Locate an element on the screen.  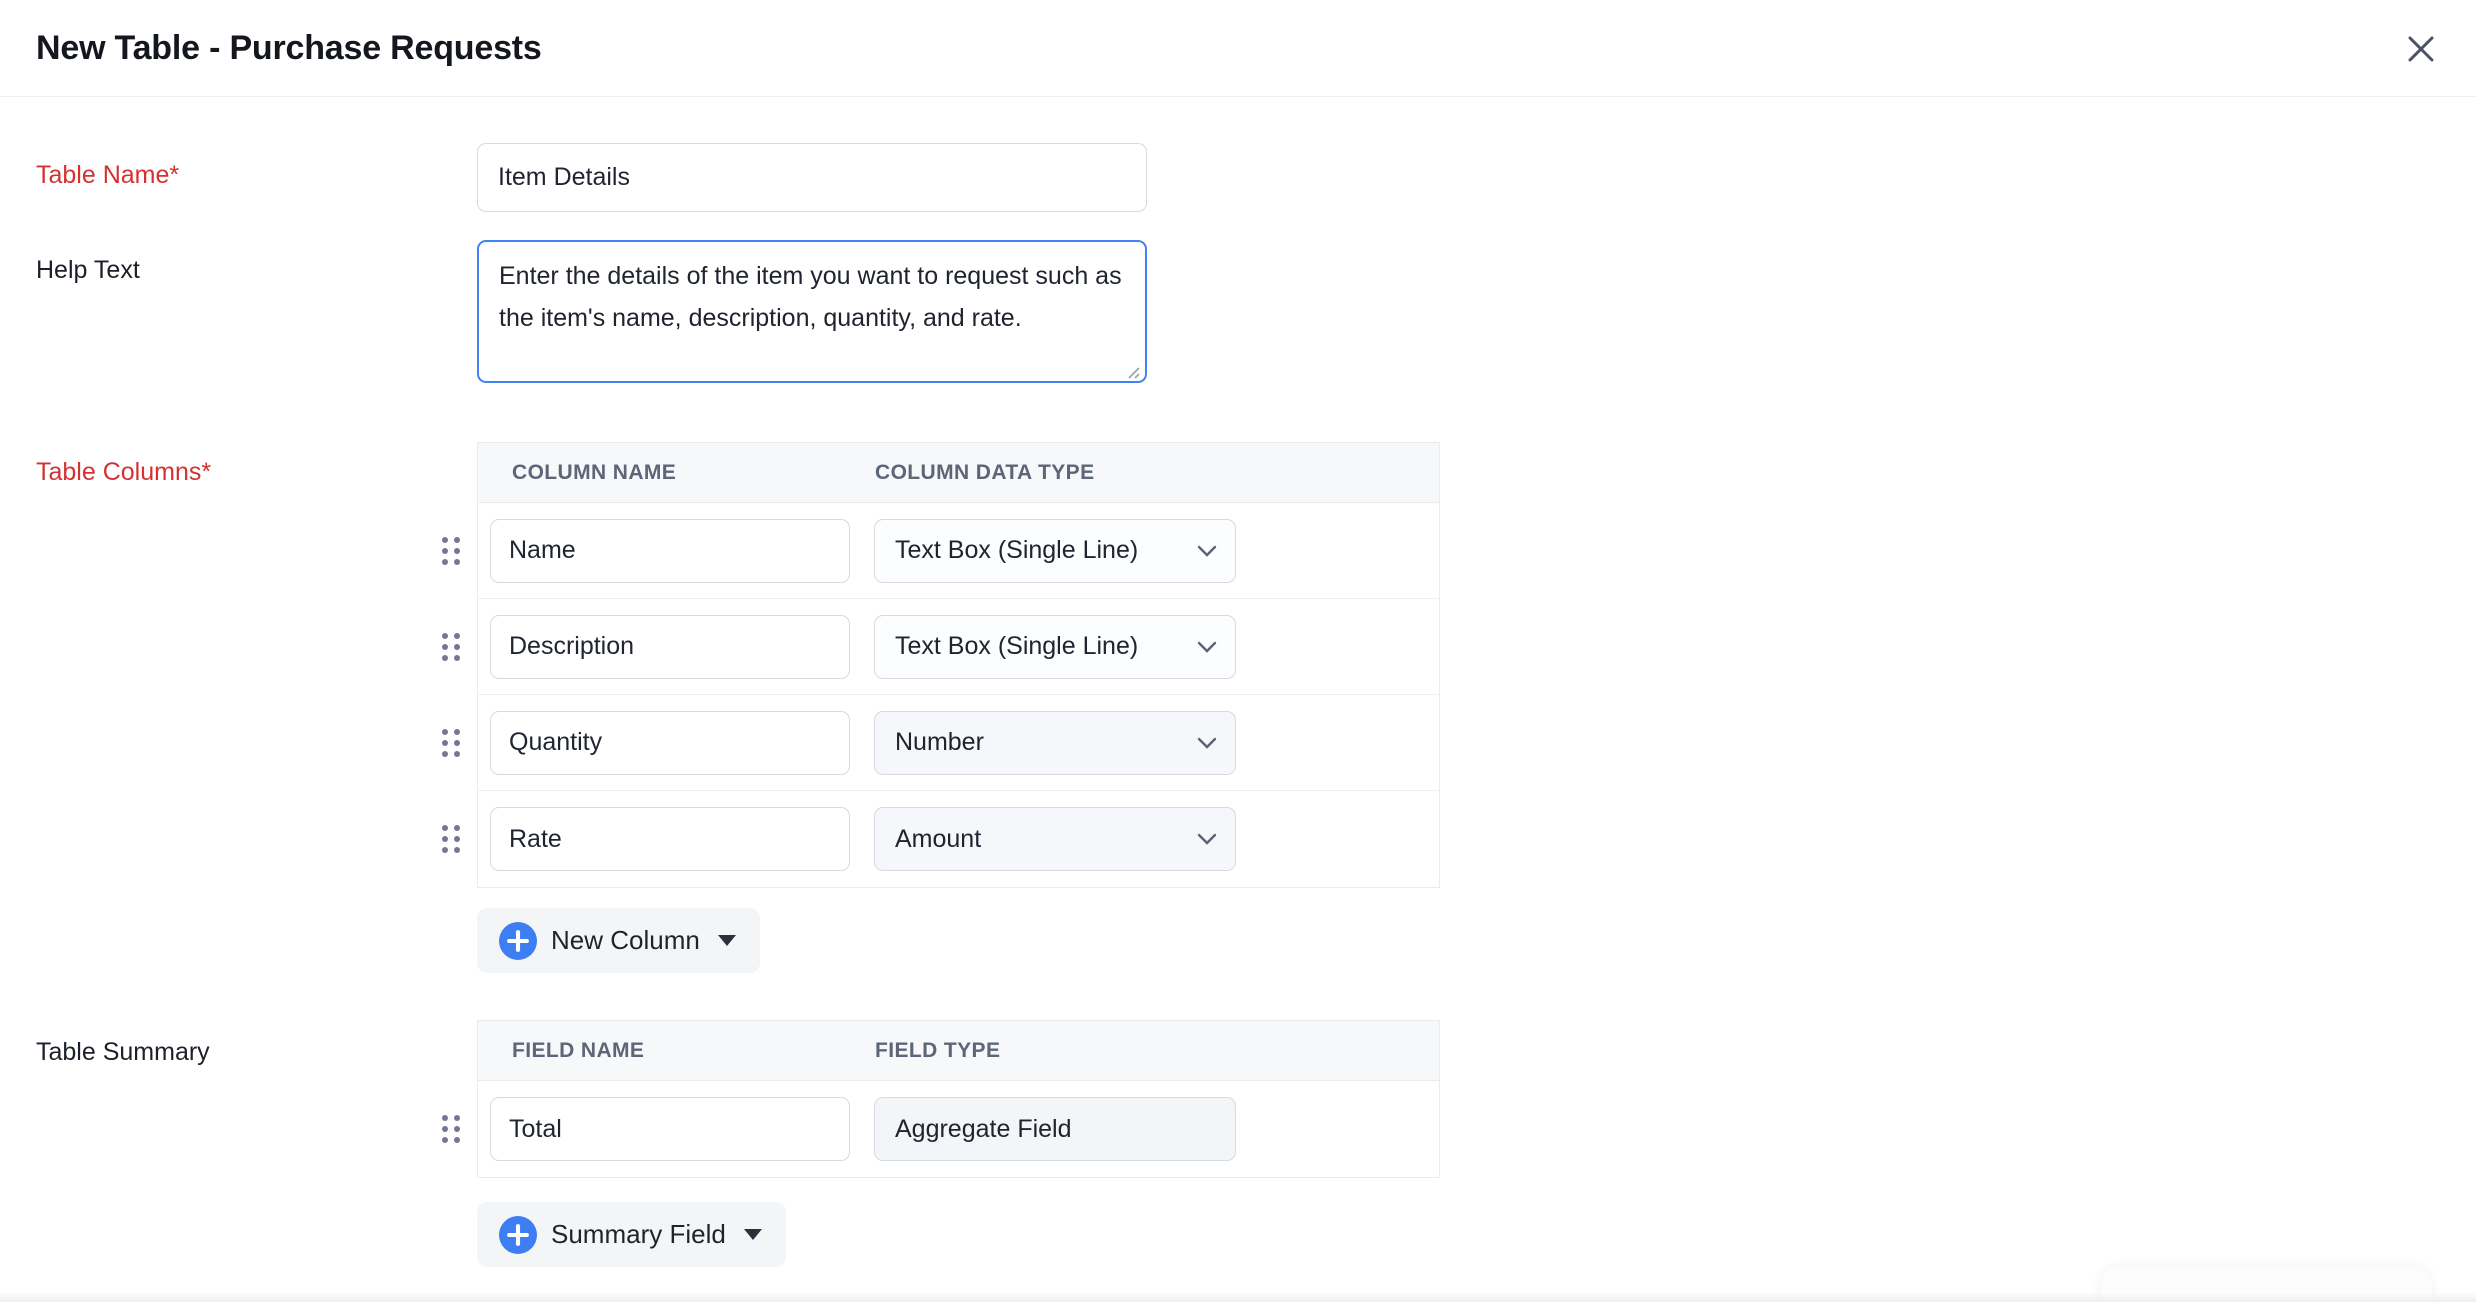
table-row: Amount is located at coordinates (940, 839).